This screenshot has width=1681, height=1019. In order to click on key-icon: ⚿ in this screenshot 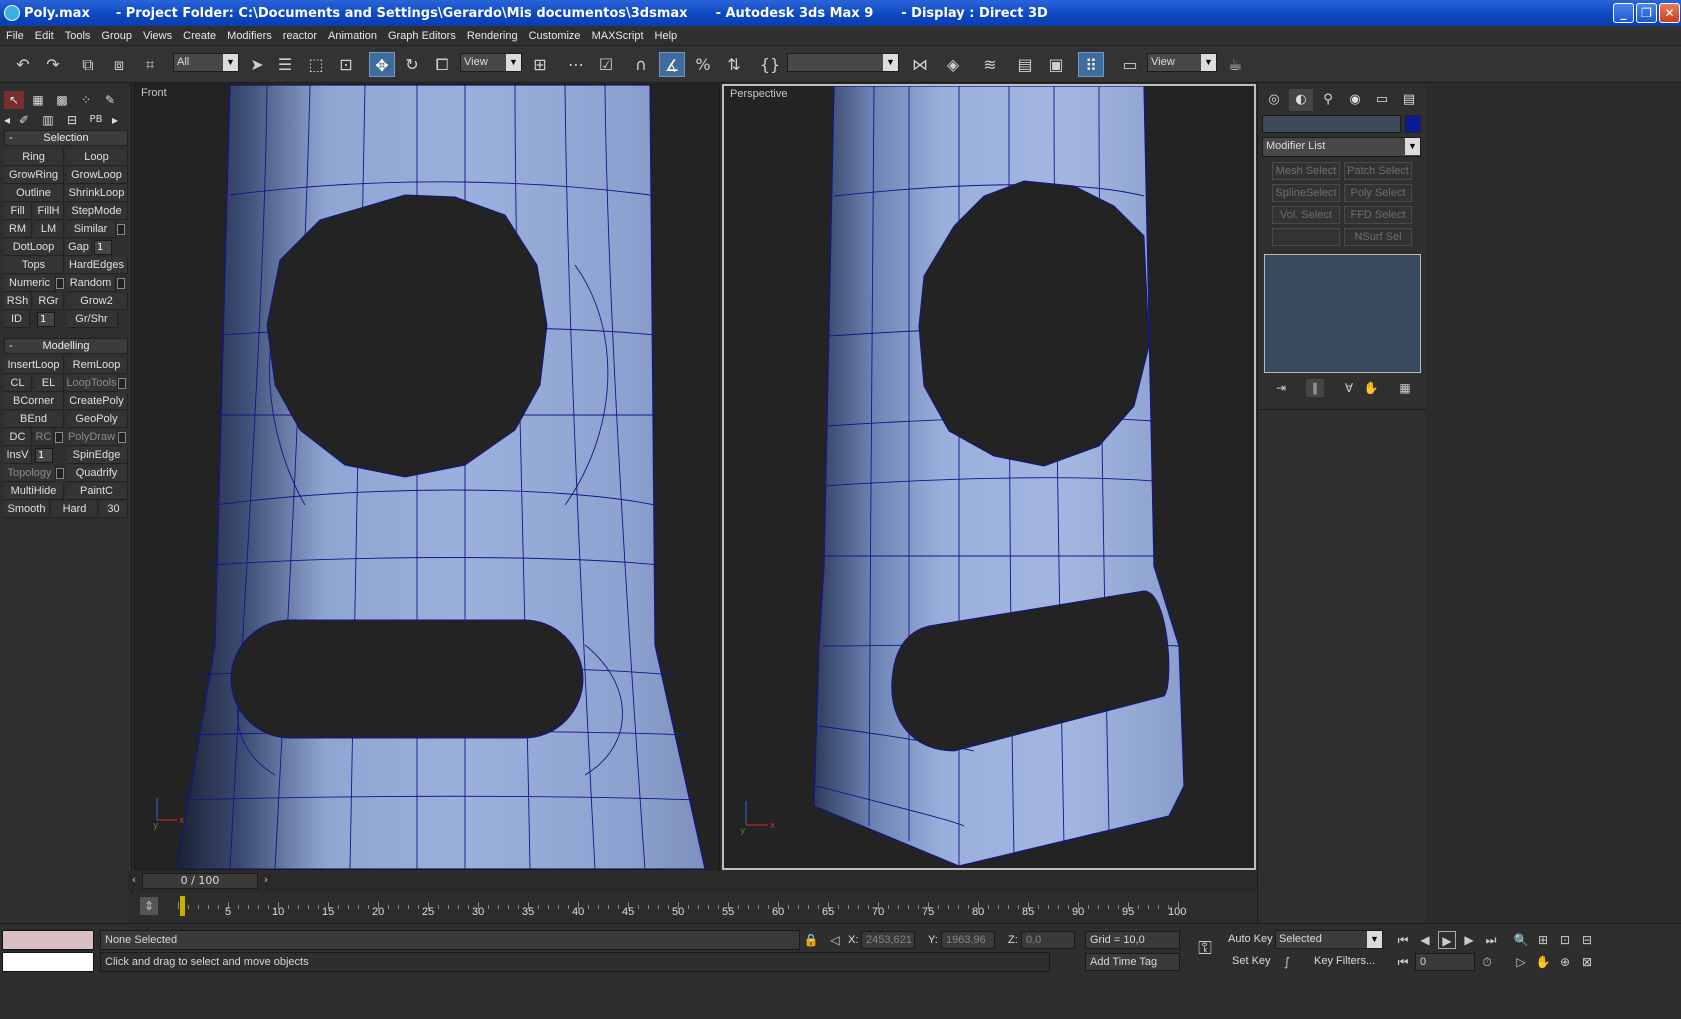, I will do `click(1205, 952)`.